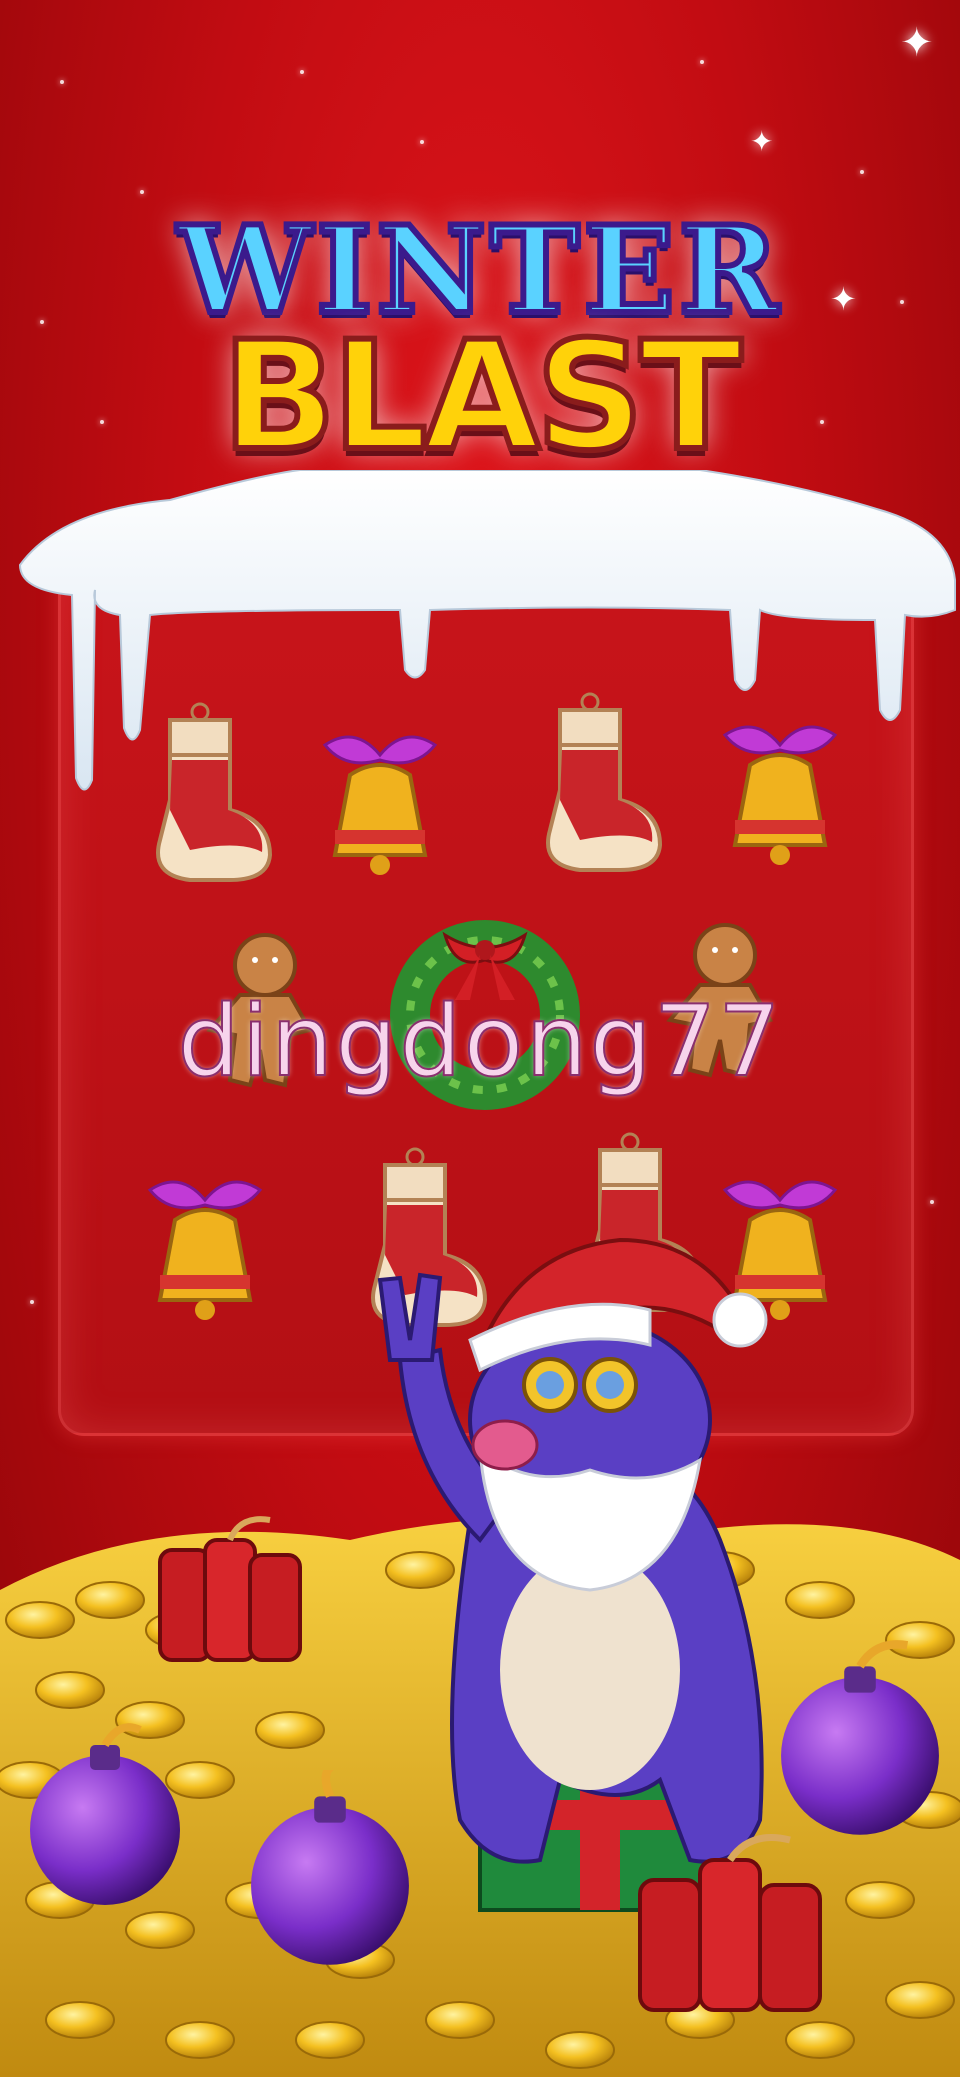 The height and width of the screenshot is (2077, 960). Describe the element at coordinates (105, 1814) in the screenshot. I see `bomb-icon` at that location.